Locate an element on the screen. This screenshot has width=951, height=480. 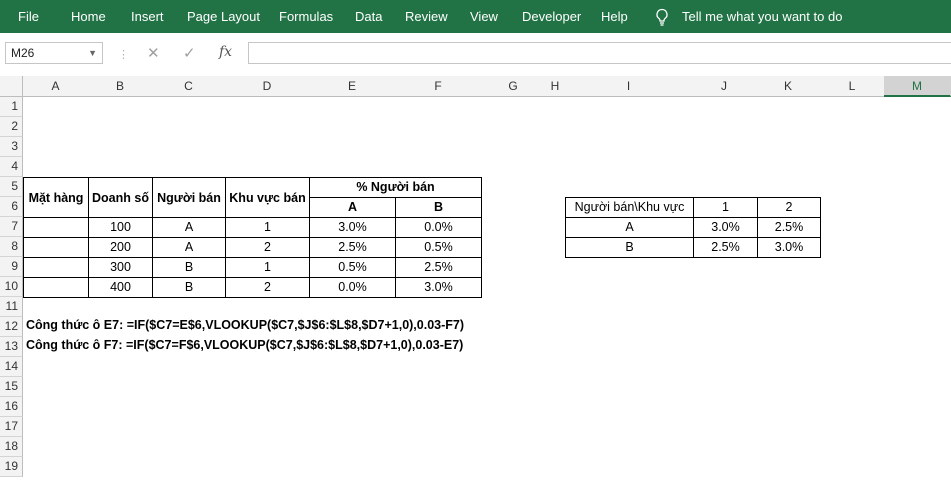
column-header-i: I is located at coordinates (629, 86).